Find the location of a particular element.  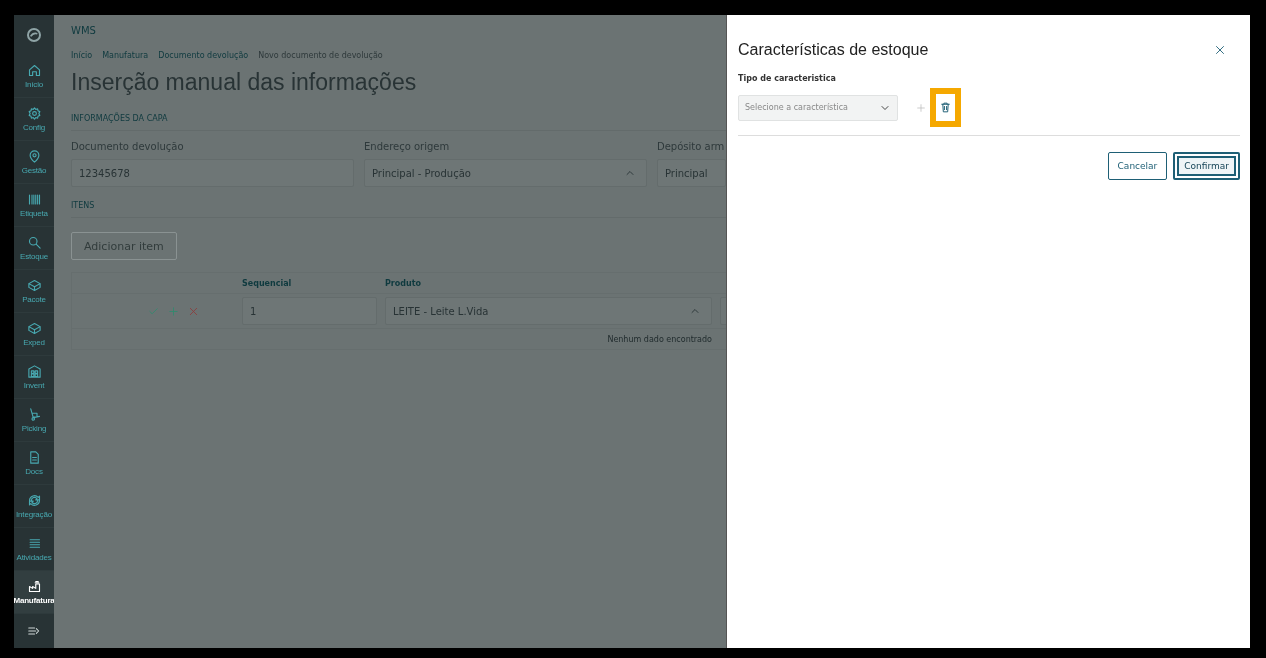

trash-icon is located at coordinates (945, 107).